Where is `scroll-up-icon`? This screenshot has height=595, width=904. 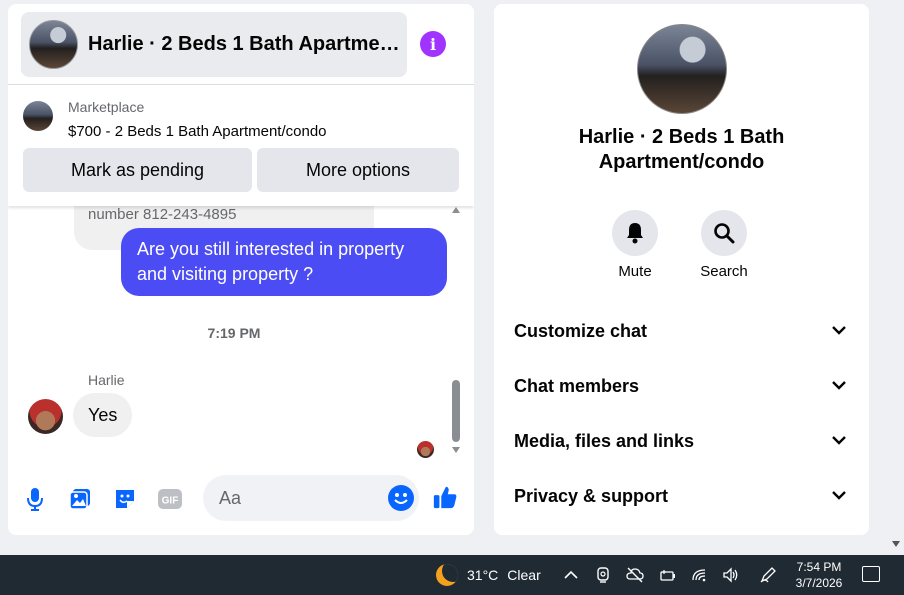
scroll-up-icon is located at coordinates (456, 210).